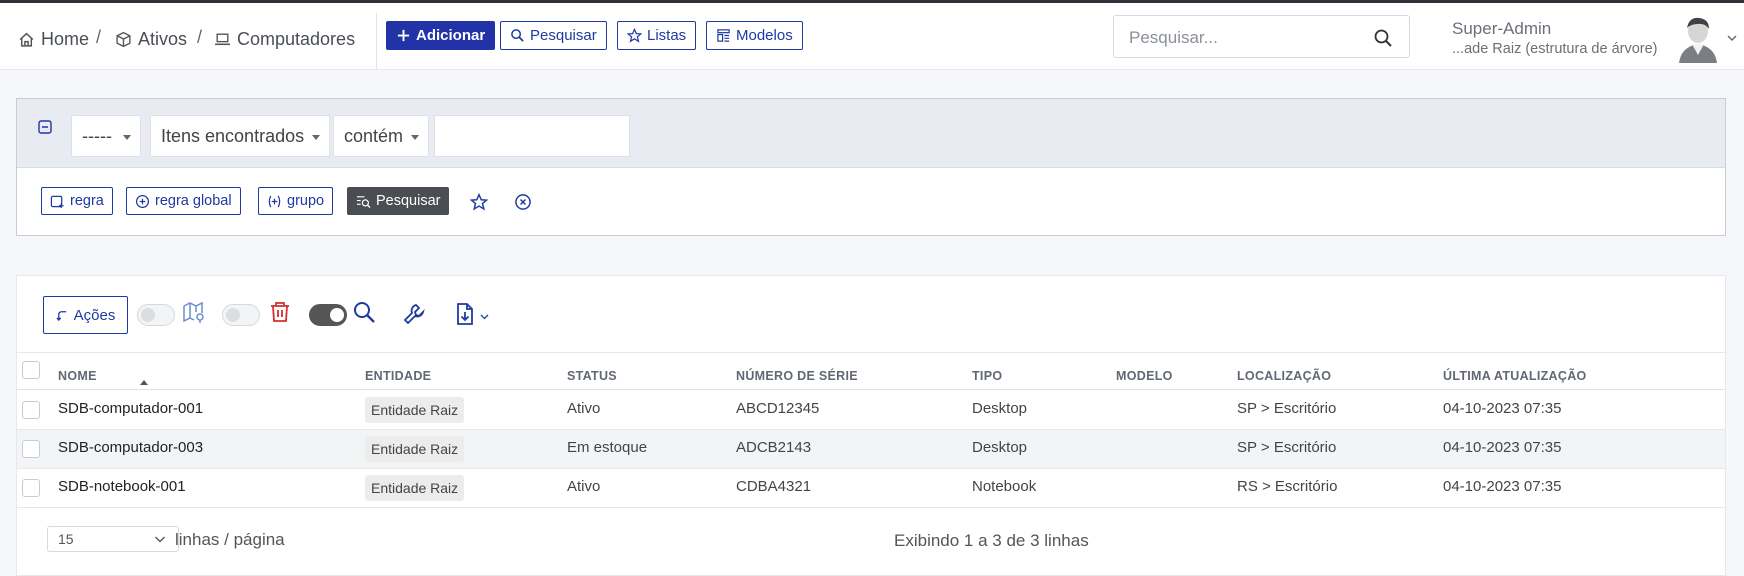 The width and height of the screenshot is (1744, 576). What do you see at coordinates (274, 201) in the screenshot?
I see `group-icon` at bounding box center [274, 201].